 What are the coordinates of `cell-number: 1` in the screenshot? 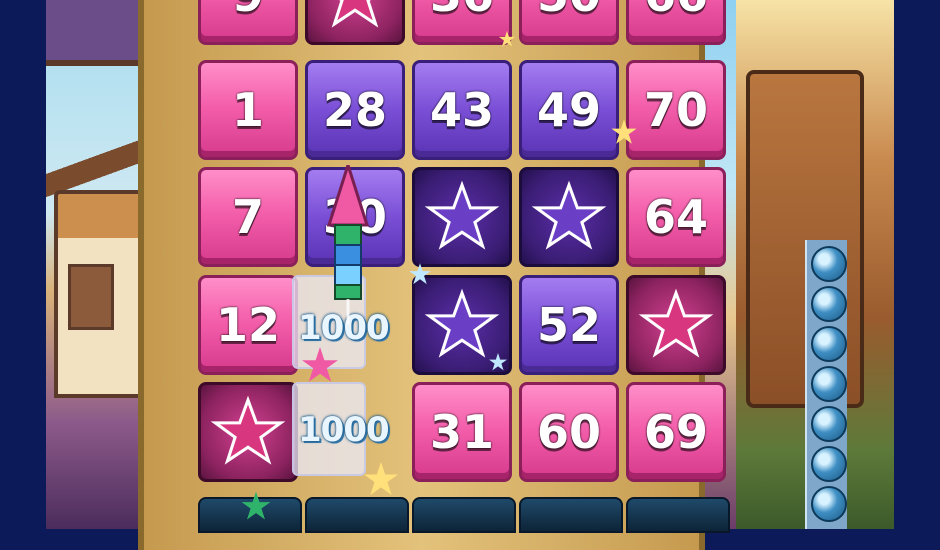 It's located at (247, 110).